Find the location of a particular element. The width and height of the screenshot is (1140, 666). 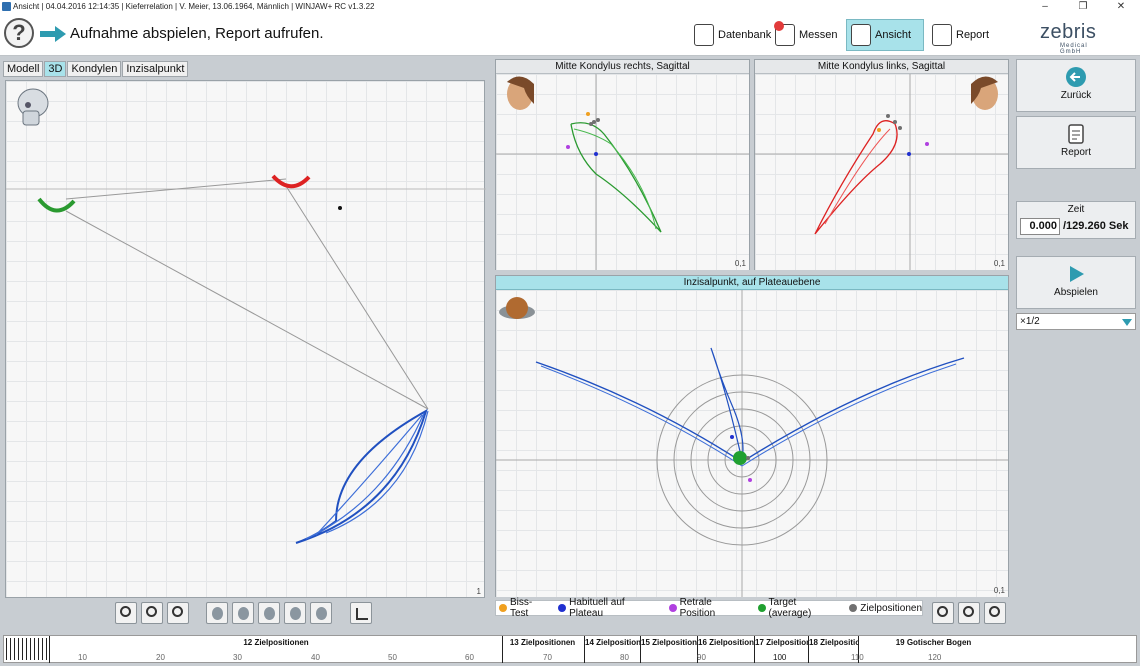

zoom-out-button is located at coordinates (126, 613).